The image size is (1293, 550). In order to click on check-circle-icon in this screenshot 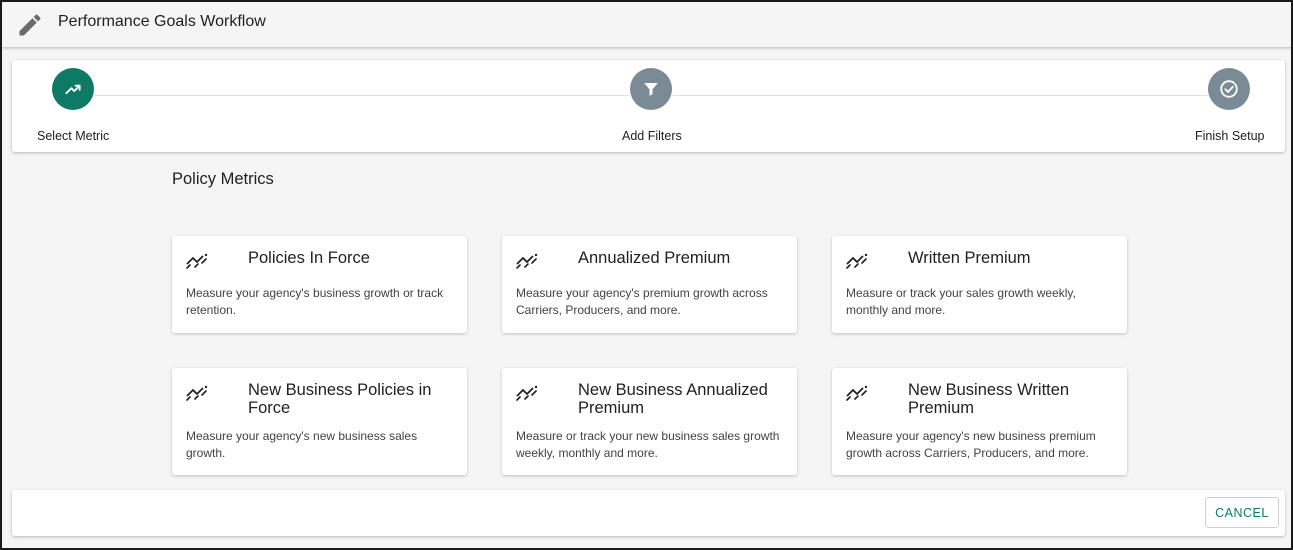, I will do `click(1229, 89)`.